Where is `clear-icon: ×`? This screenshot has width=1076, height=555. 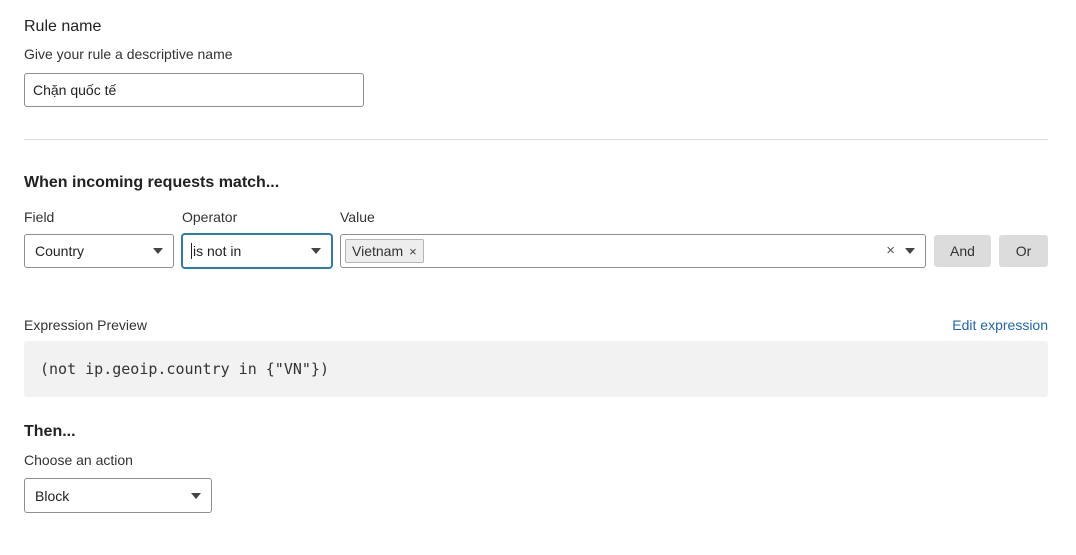
clear-icon: × is located at coordinates (890, 250).